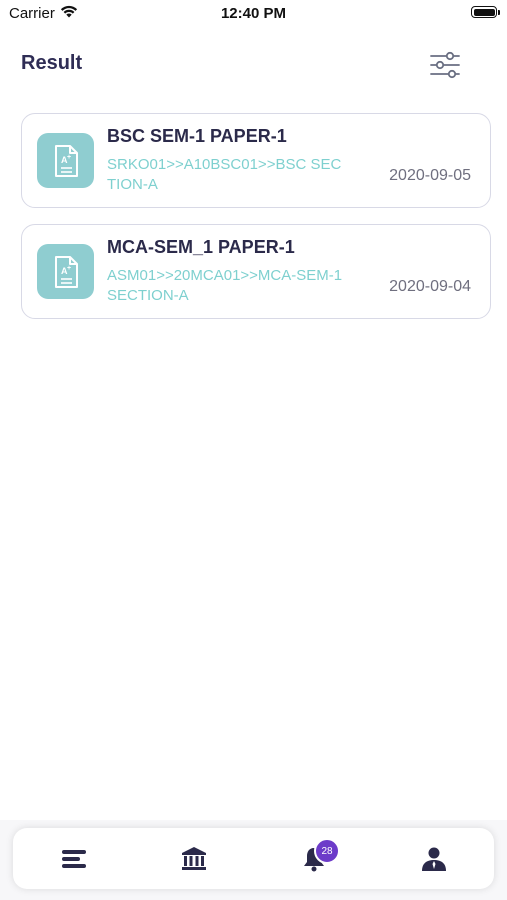 Image resolution: width=507 pixels, height=900 pixels. What do you see at coordinates (430, 175) in the screenshot?
I see `result-date: 2020-09-05` at bounding box center [430, 175].